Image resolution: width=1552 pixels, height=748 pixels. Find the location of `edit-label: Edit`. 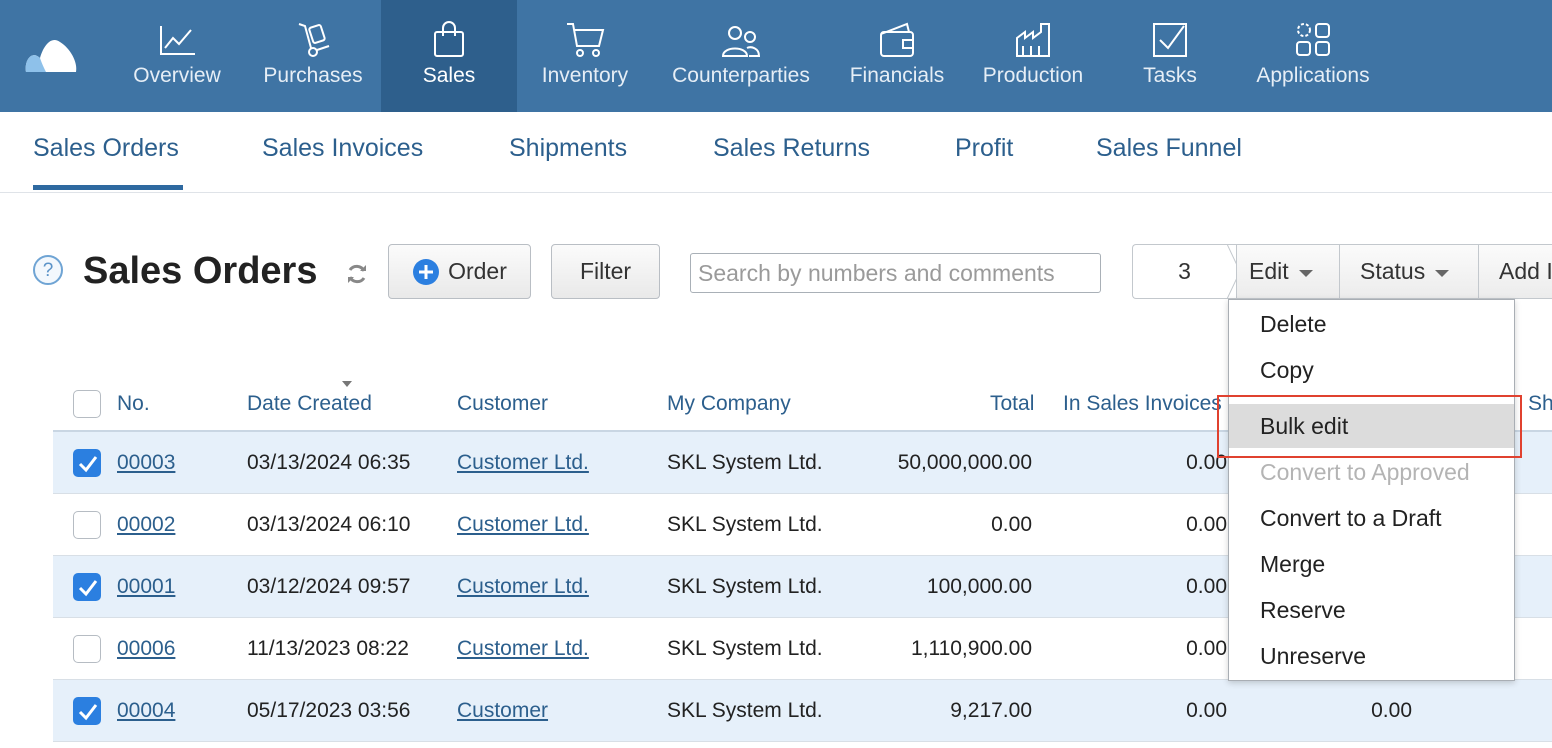

edit-label: Edit is located at coordinates (1269, 271).